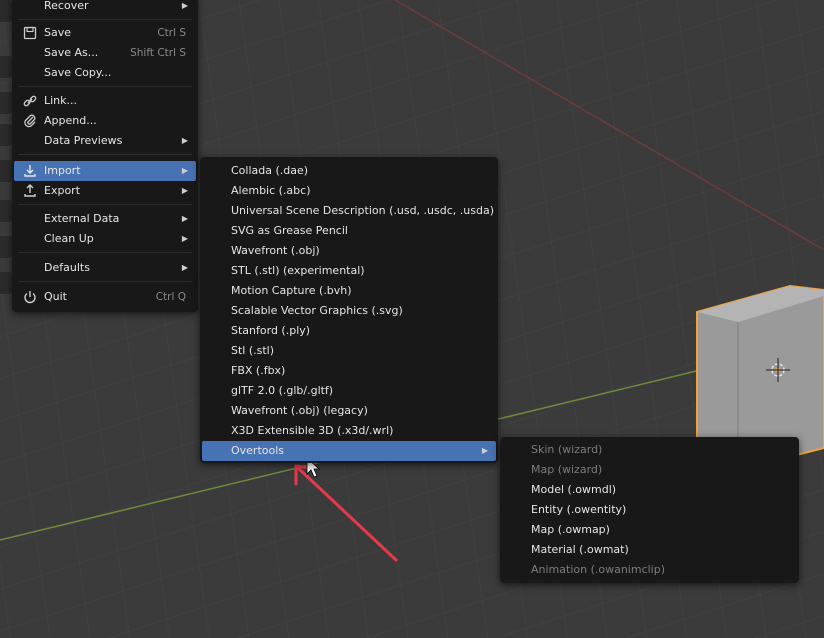 This screenshot has width=824, height=638. What do you see at coordinates (105, 141) in the screenshot?
I see `menu-item-data-previews: Data Previews ▶` at bounding box center [105, 141].